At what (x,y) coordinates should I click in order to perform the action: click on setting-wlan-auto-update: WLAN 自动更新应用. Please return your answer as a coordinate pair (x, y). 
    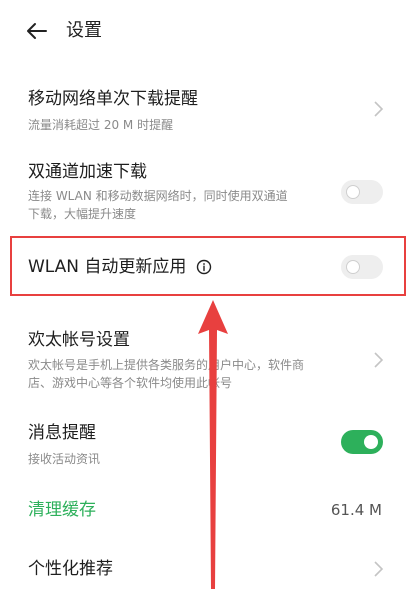
    Looking at the image, I should click on (204, 267).